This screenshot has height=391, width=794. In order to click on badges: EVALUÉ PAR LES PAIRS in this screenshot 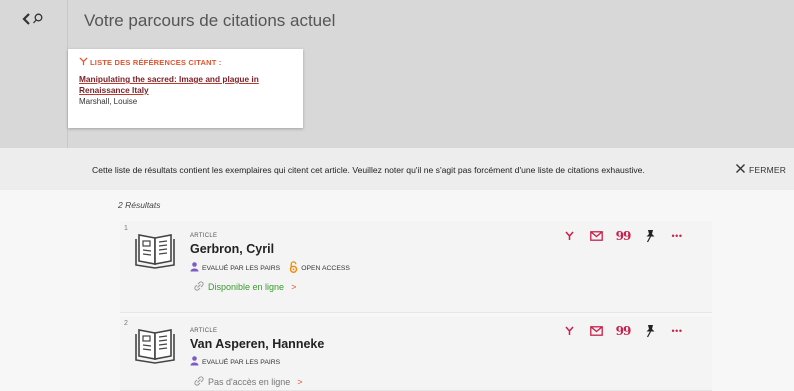, I will do `click(238, 362)`.